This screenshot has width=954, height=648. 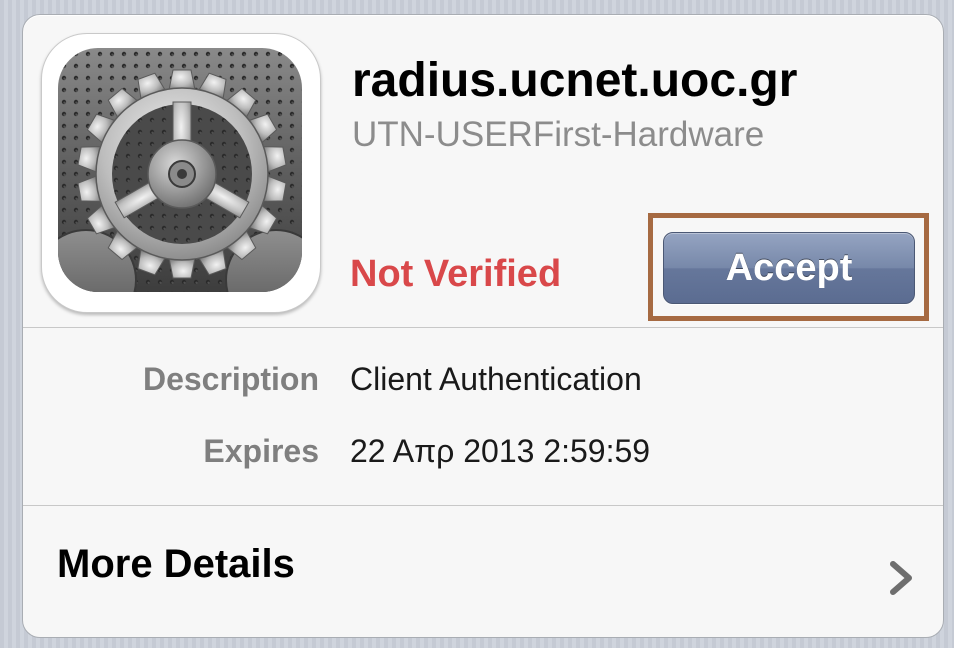 I want to click on more-details-label: More Details, so click(x=176, y=564).